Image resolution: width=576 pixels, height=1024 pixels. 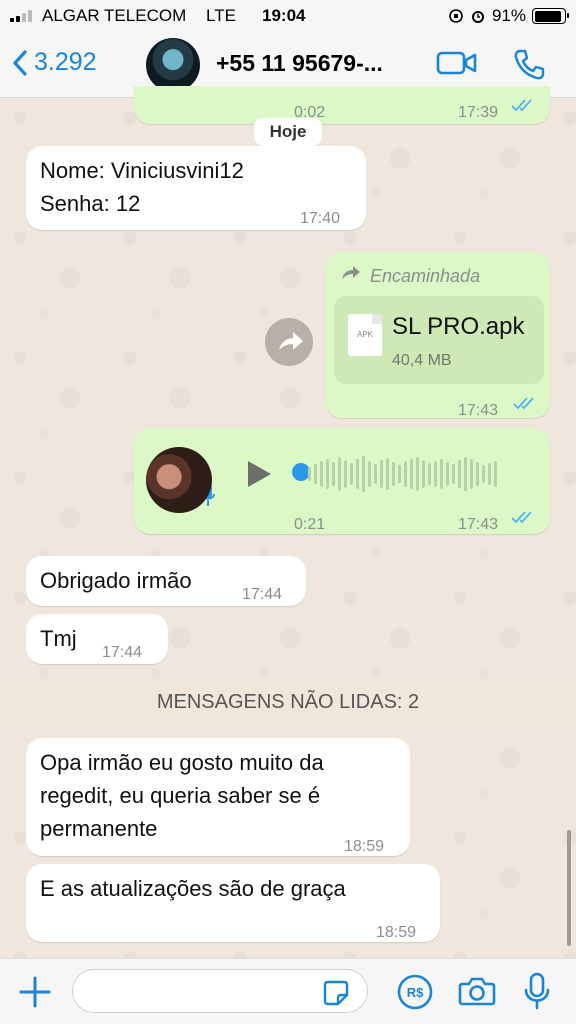 What do you see at coordinates (425, 276) in the screenshot?
I see `forwarded-label: Encaminhada` at bounding box center [425, 276].